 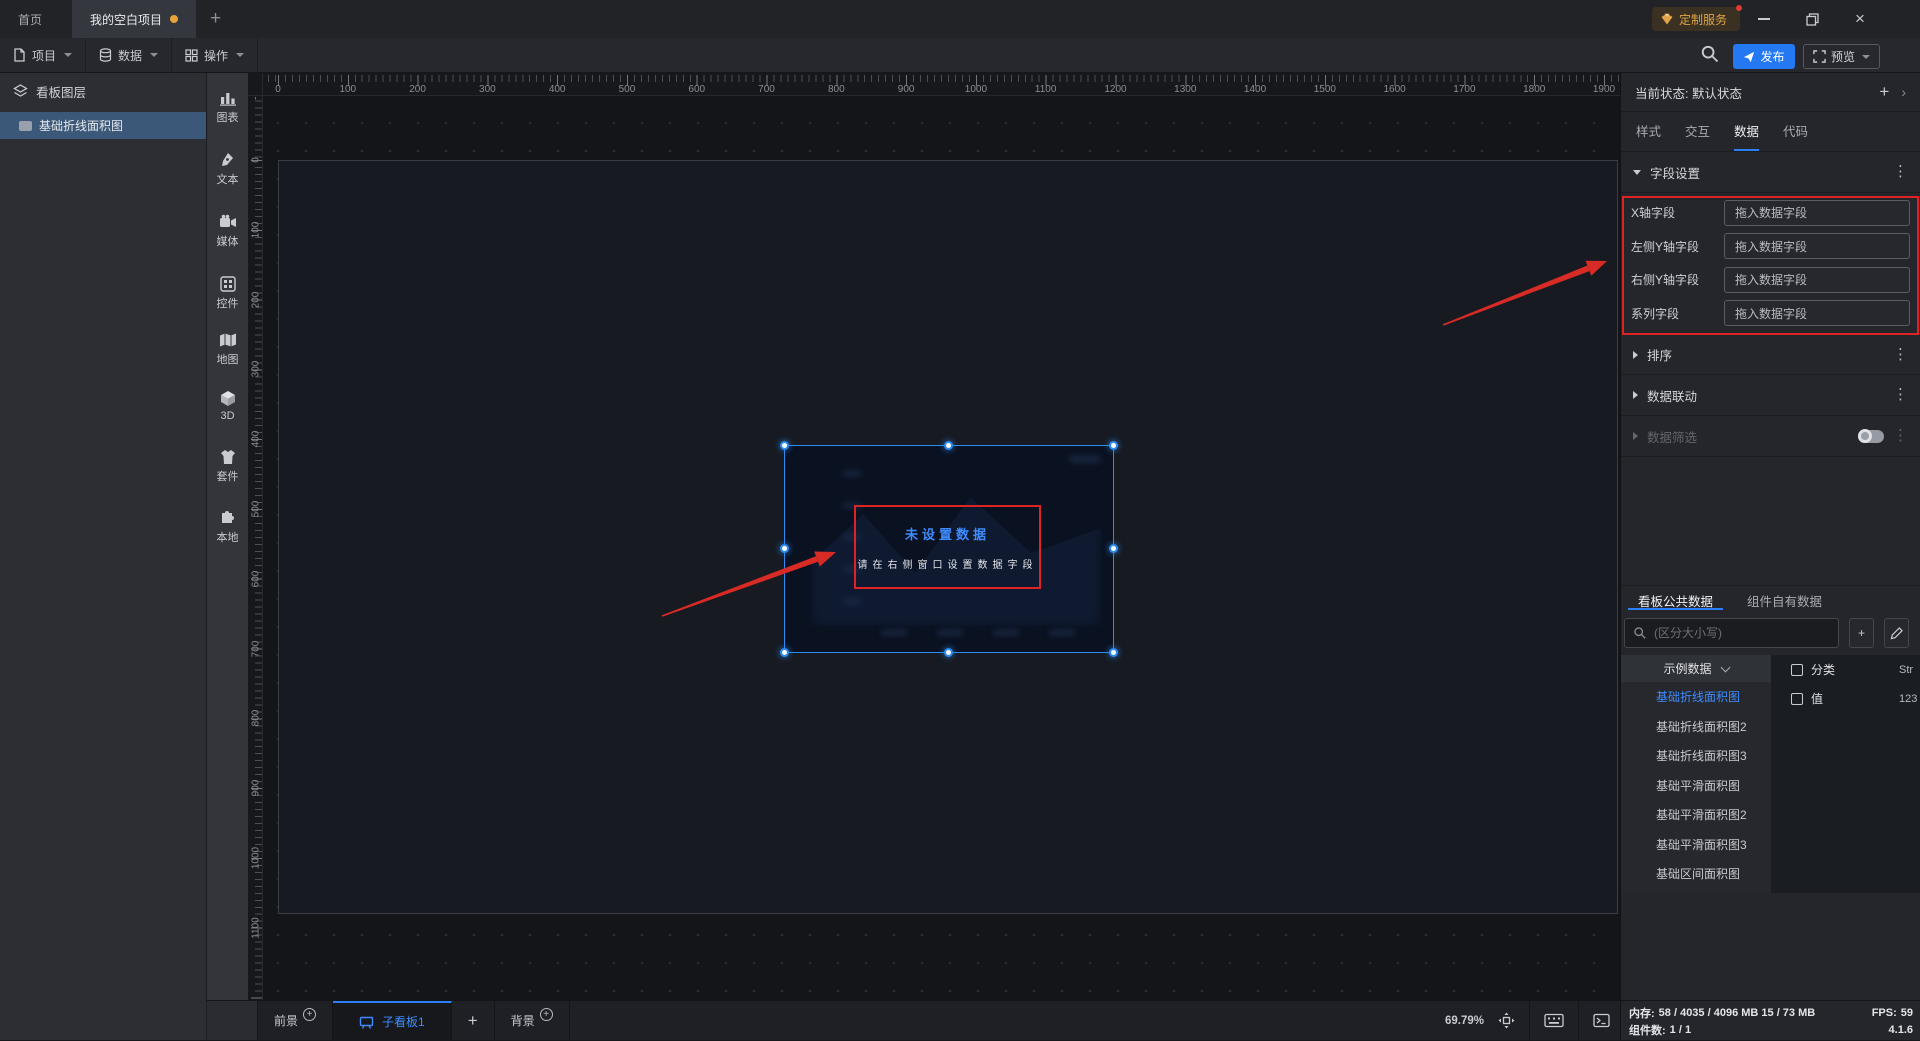 I want to click on h-ruler-label: 1200, so click(x=1115, y=89).